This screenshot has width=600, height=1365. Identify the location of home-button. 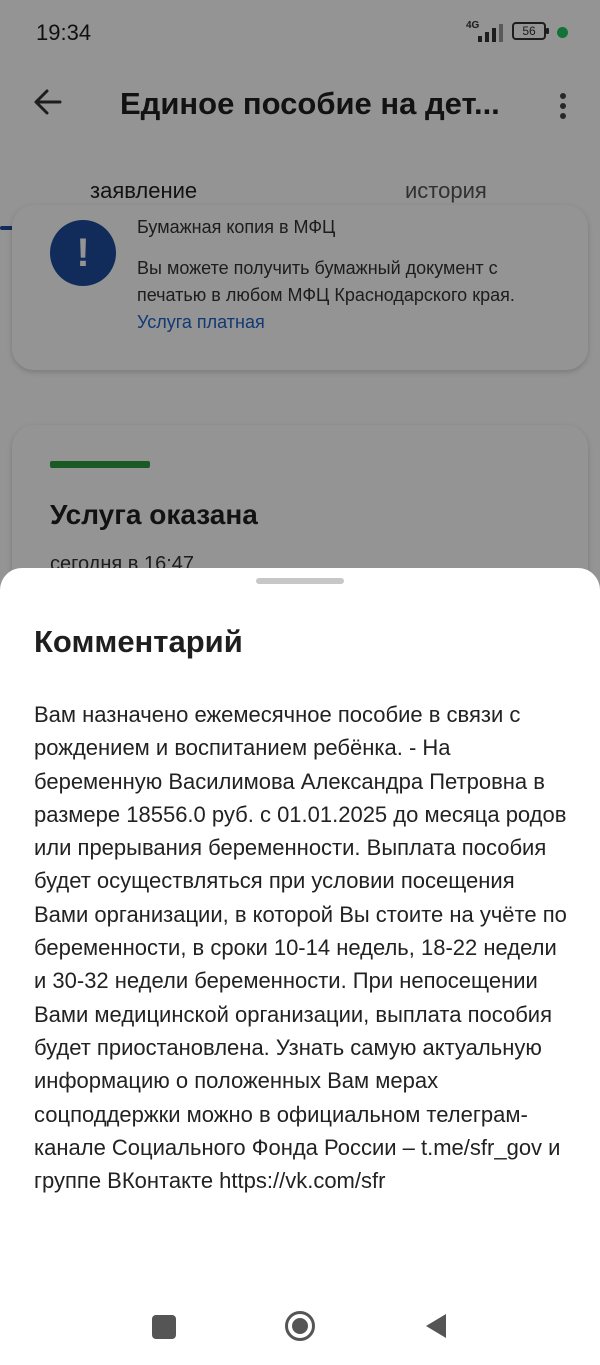
(300, 1326).